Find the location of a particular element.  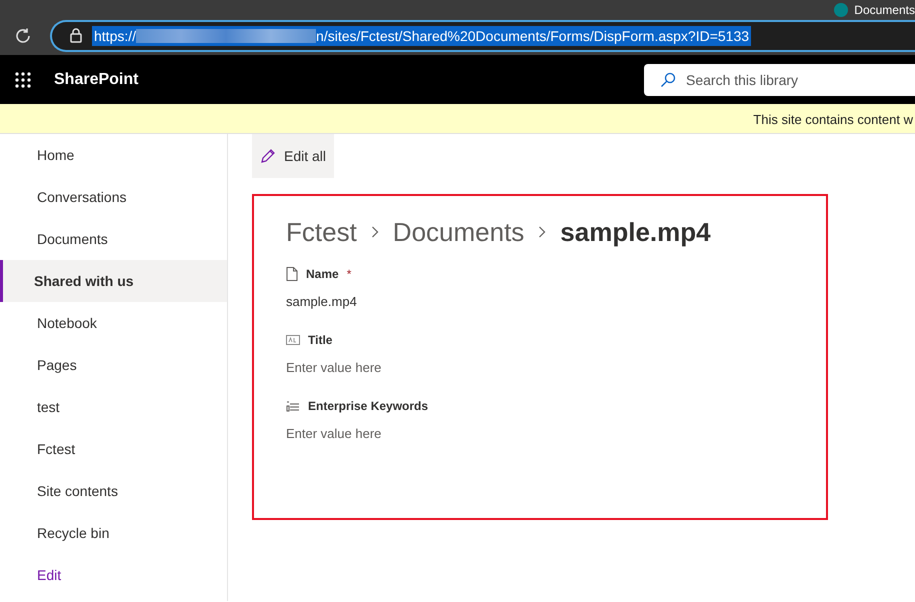

browser-tab: Documents is located at coordinates (874, 10).